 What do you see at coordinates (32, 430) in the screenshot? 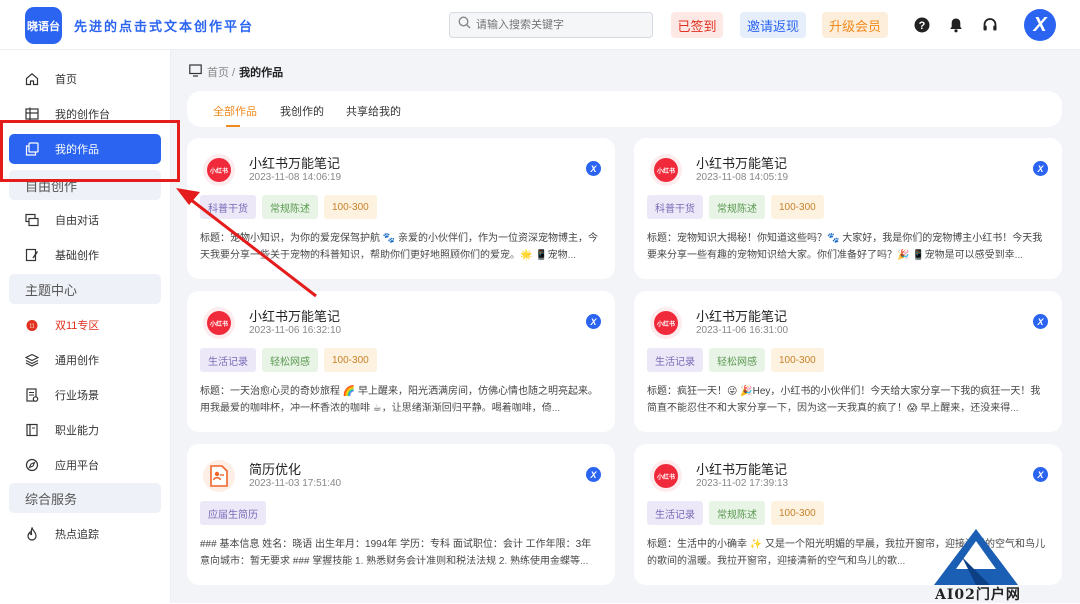
I see `book-icon` at bounding box center [32, 430].